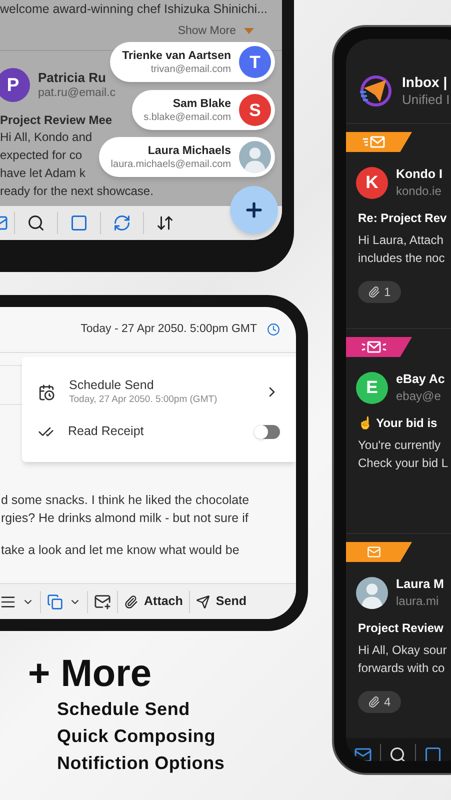 The image size is (451, 800). Describe the element at coordinates (401, 240) in the screenshot. I see `email-preview-line: Hi Laura, Attach` at that location.